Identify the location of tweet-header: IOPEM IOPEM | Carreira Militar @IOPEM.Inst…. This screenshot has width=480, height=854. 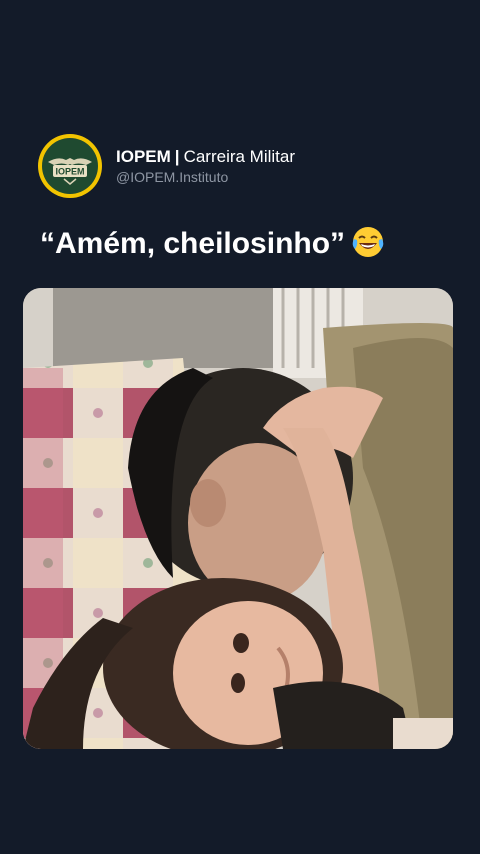
(166, 166).